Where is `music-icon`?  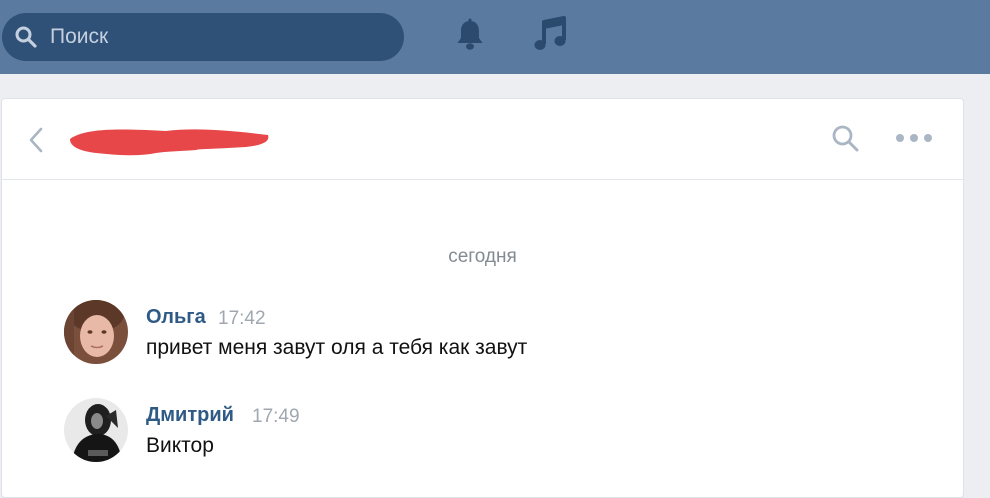 music-icon is located at coordinates (551, 34).